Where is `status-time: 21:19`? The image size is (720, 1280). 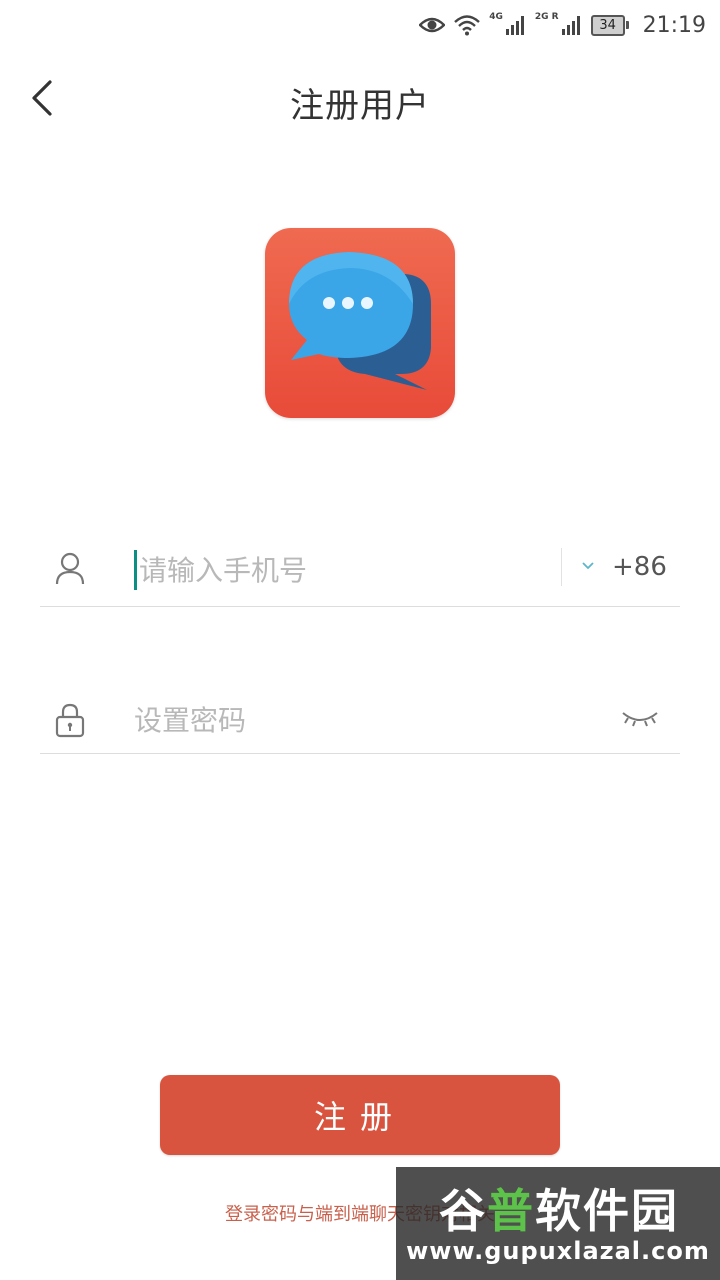
status-time: 21:19 is located at coordinates (674, 25).